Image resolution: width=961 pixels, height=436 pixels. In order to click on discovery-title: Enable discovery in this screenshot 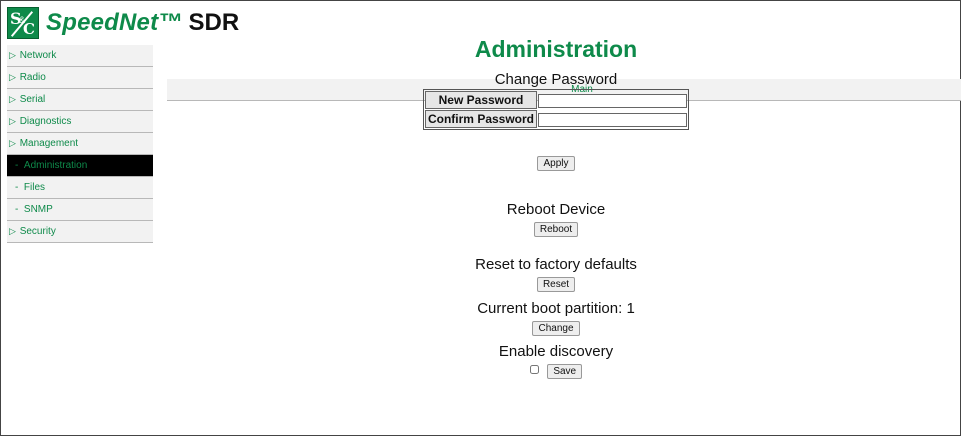, I will do `click(556, 351)`.